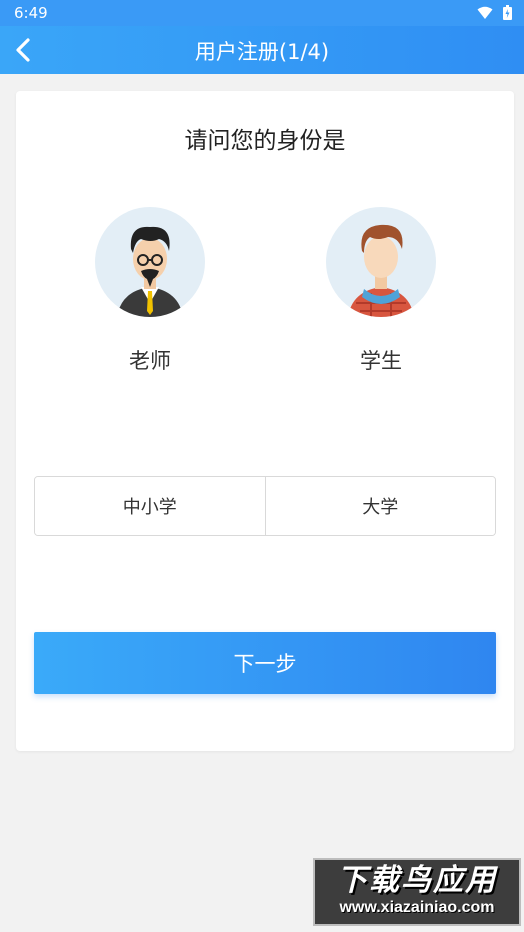 The image size is (524, 932). Describe the element at coordinates (485, 12) in the screenshot. I see `wifi-icon` at that location.